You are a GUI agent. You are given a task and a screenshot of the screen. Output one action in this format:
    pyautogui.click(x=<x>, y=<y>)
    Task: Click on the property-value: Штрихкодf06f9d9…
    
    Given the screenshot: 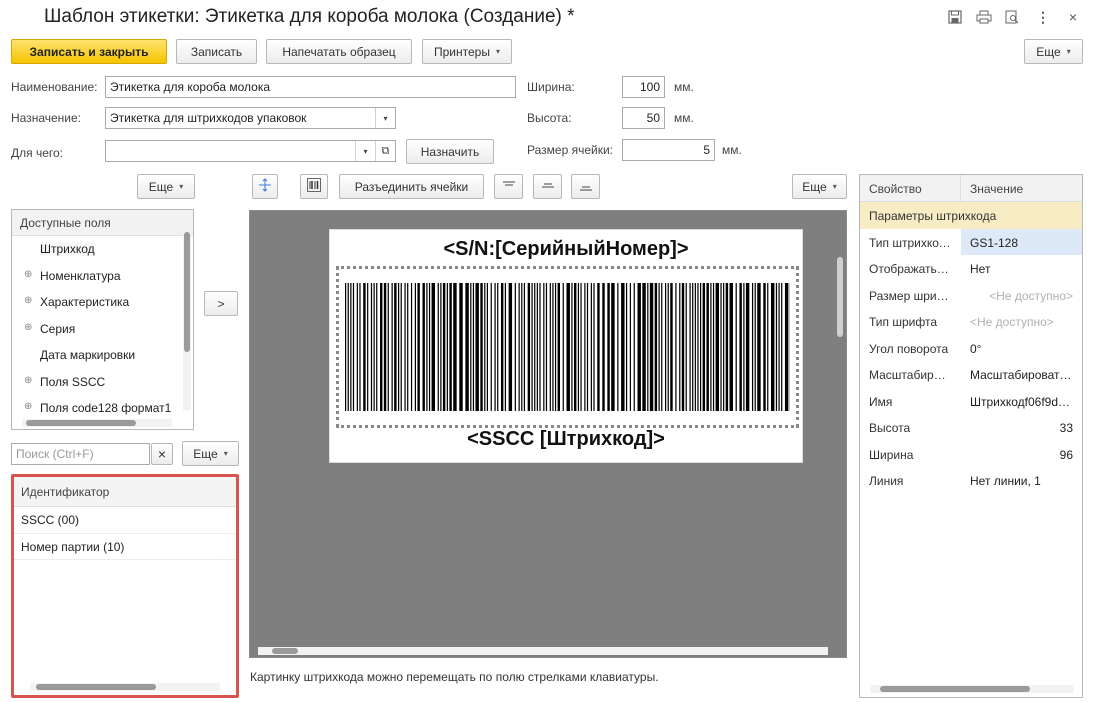 What is the action you would take?
    pyautogui.click(x=1021, y=401)
    